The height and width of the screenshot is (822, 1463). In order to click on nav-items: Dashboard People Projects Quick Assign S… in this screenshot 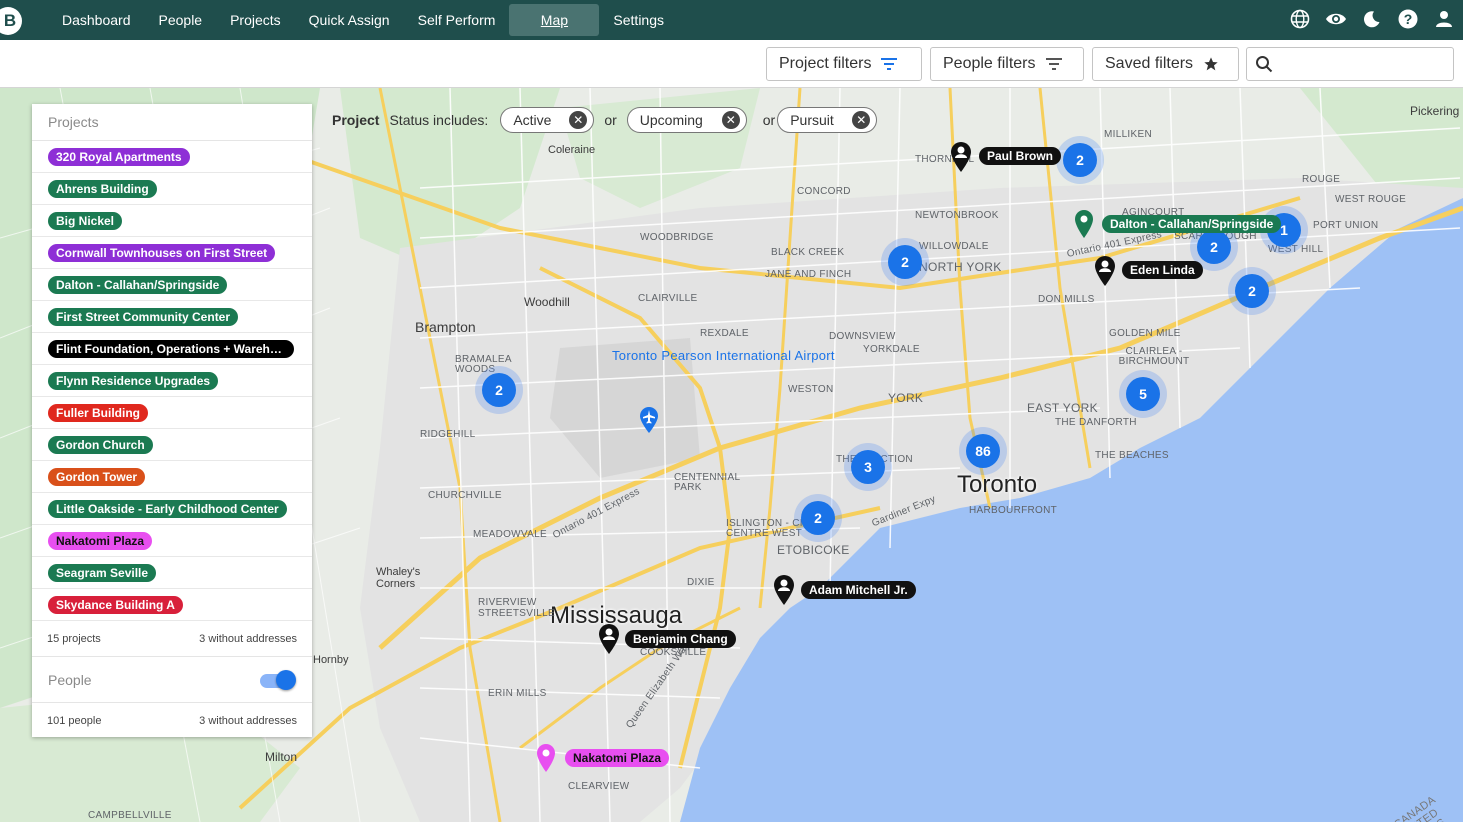, I will do `click(363, 20)`.